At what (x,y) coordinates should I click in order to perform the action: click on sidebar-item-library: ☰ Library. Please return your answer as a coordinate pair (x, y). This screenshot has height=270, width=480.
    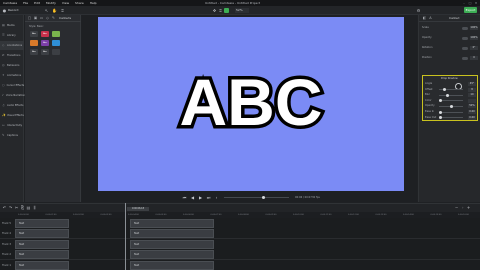
    Looking at the image, I should click on (12, 35).